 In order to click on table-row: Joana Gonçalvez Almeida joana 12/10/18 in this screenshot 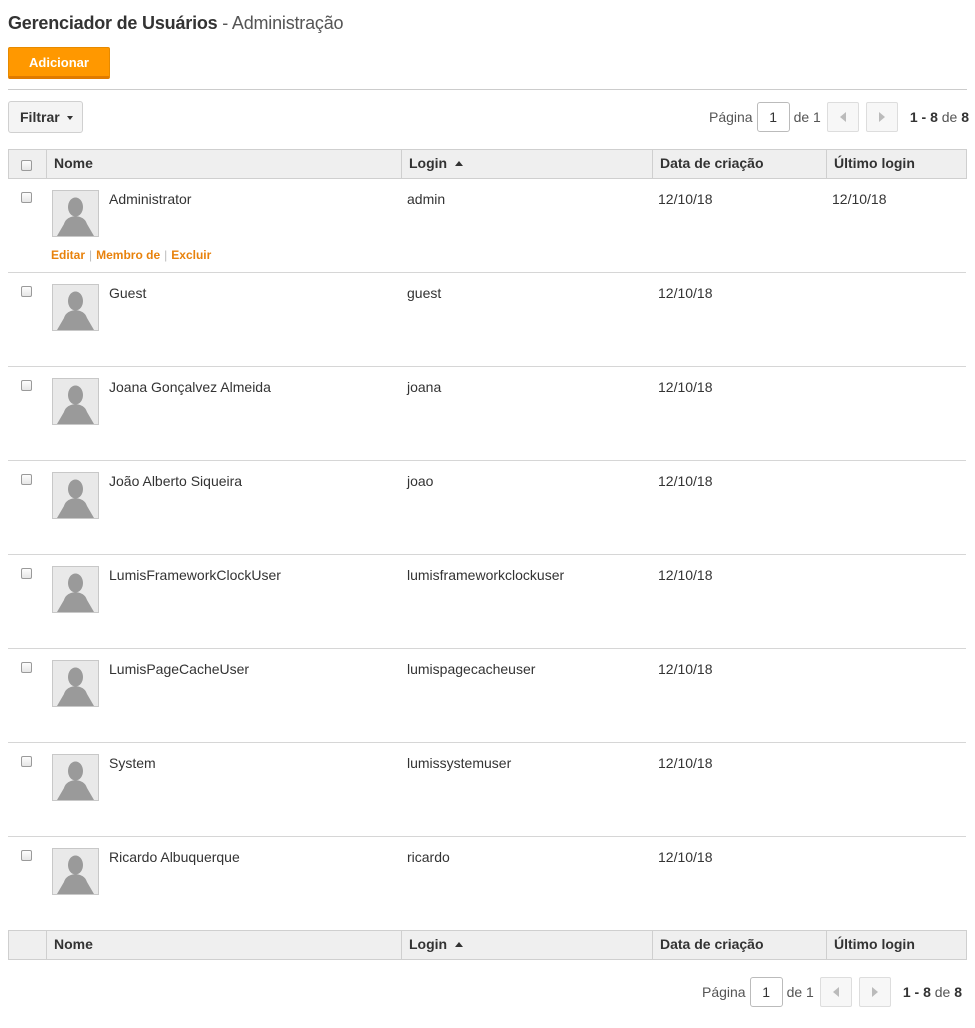, I will do `click(487, 414)`.